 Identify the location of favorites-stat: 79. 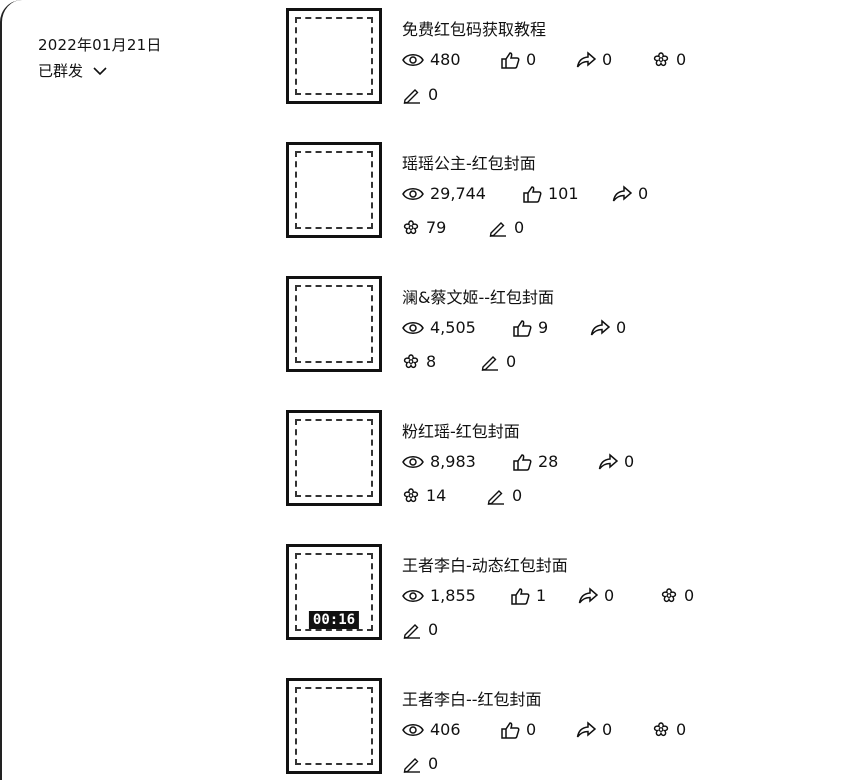
(424, 227).